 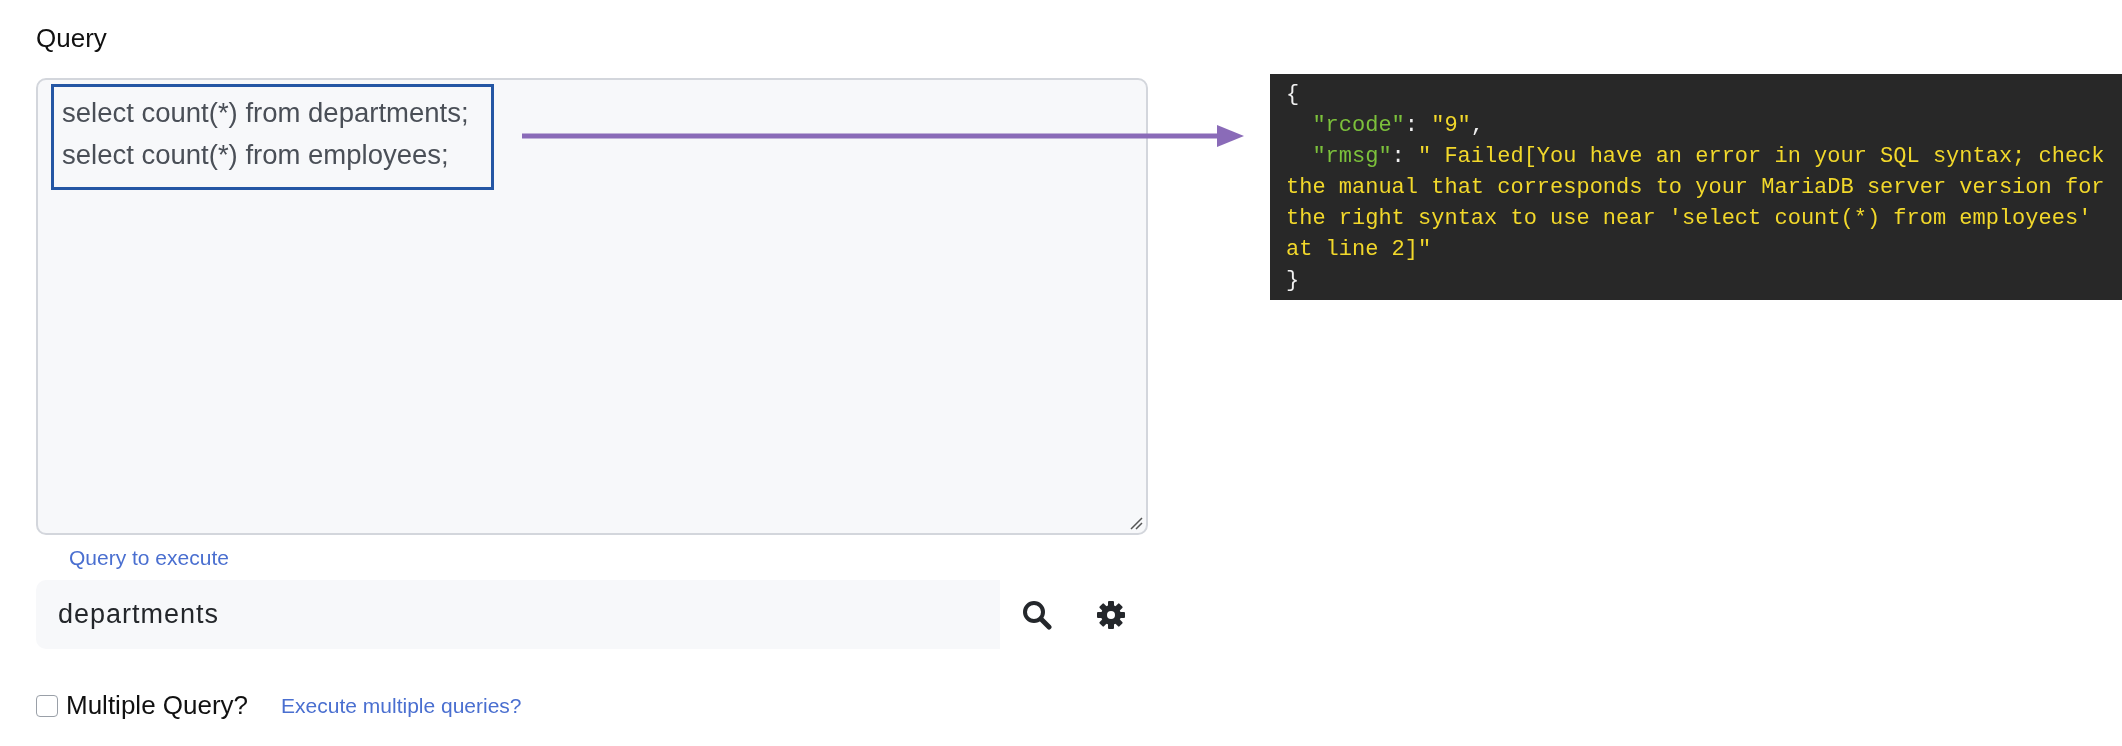 What do you see at coordinates (1293, 280) in the screenshot?
I see `code-line: }` at bounding box center [1293, 280].